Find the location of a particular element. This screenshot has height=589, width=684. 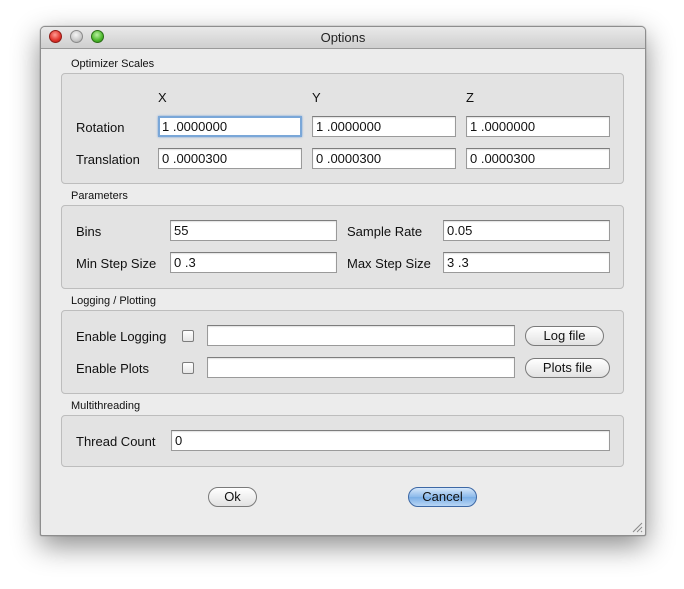

title-bar: Options is located at coordinates (343, 38).